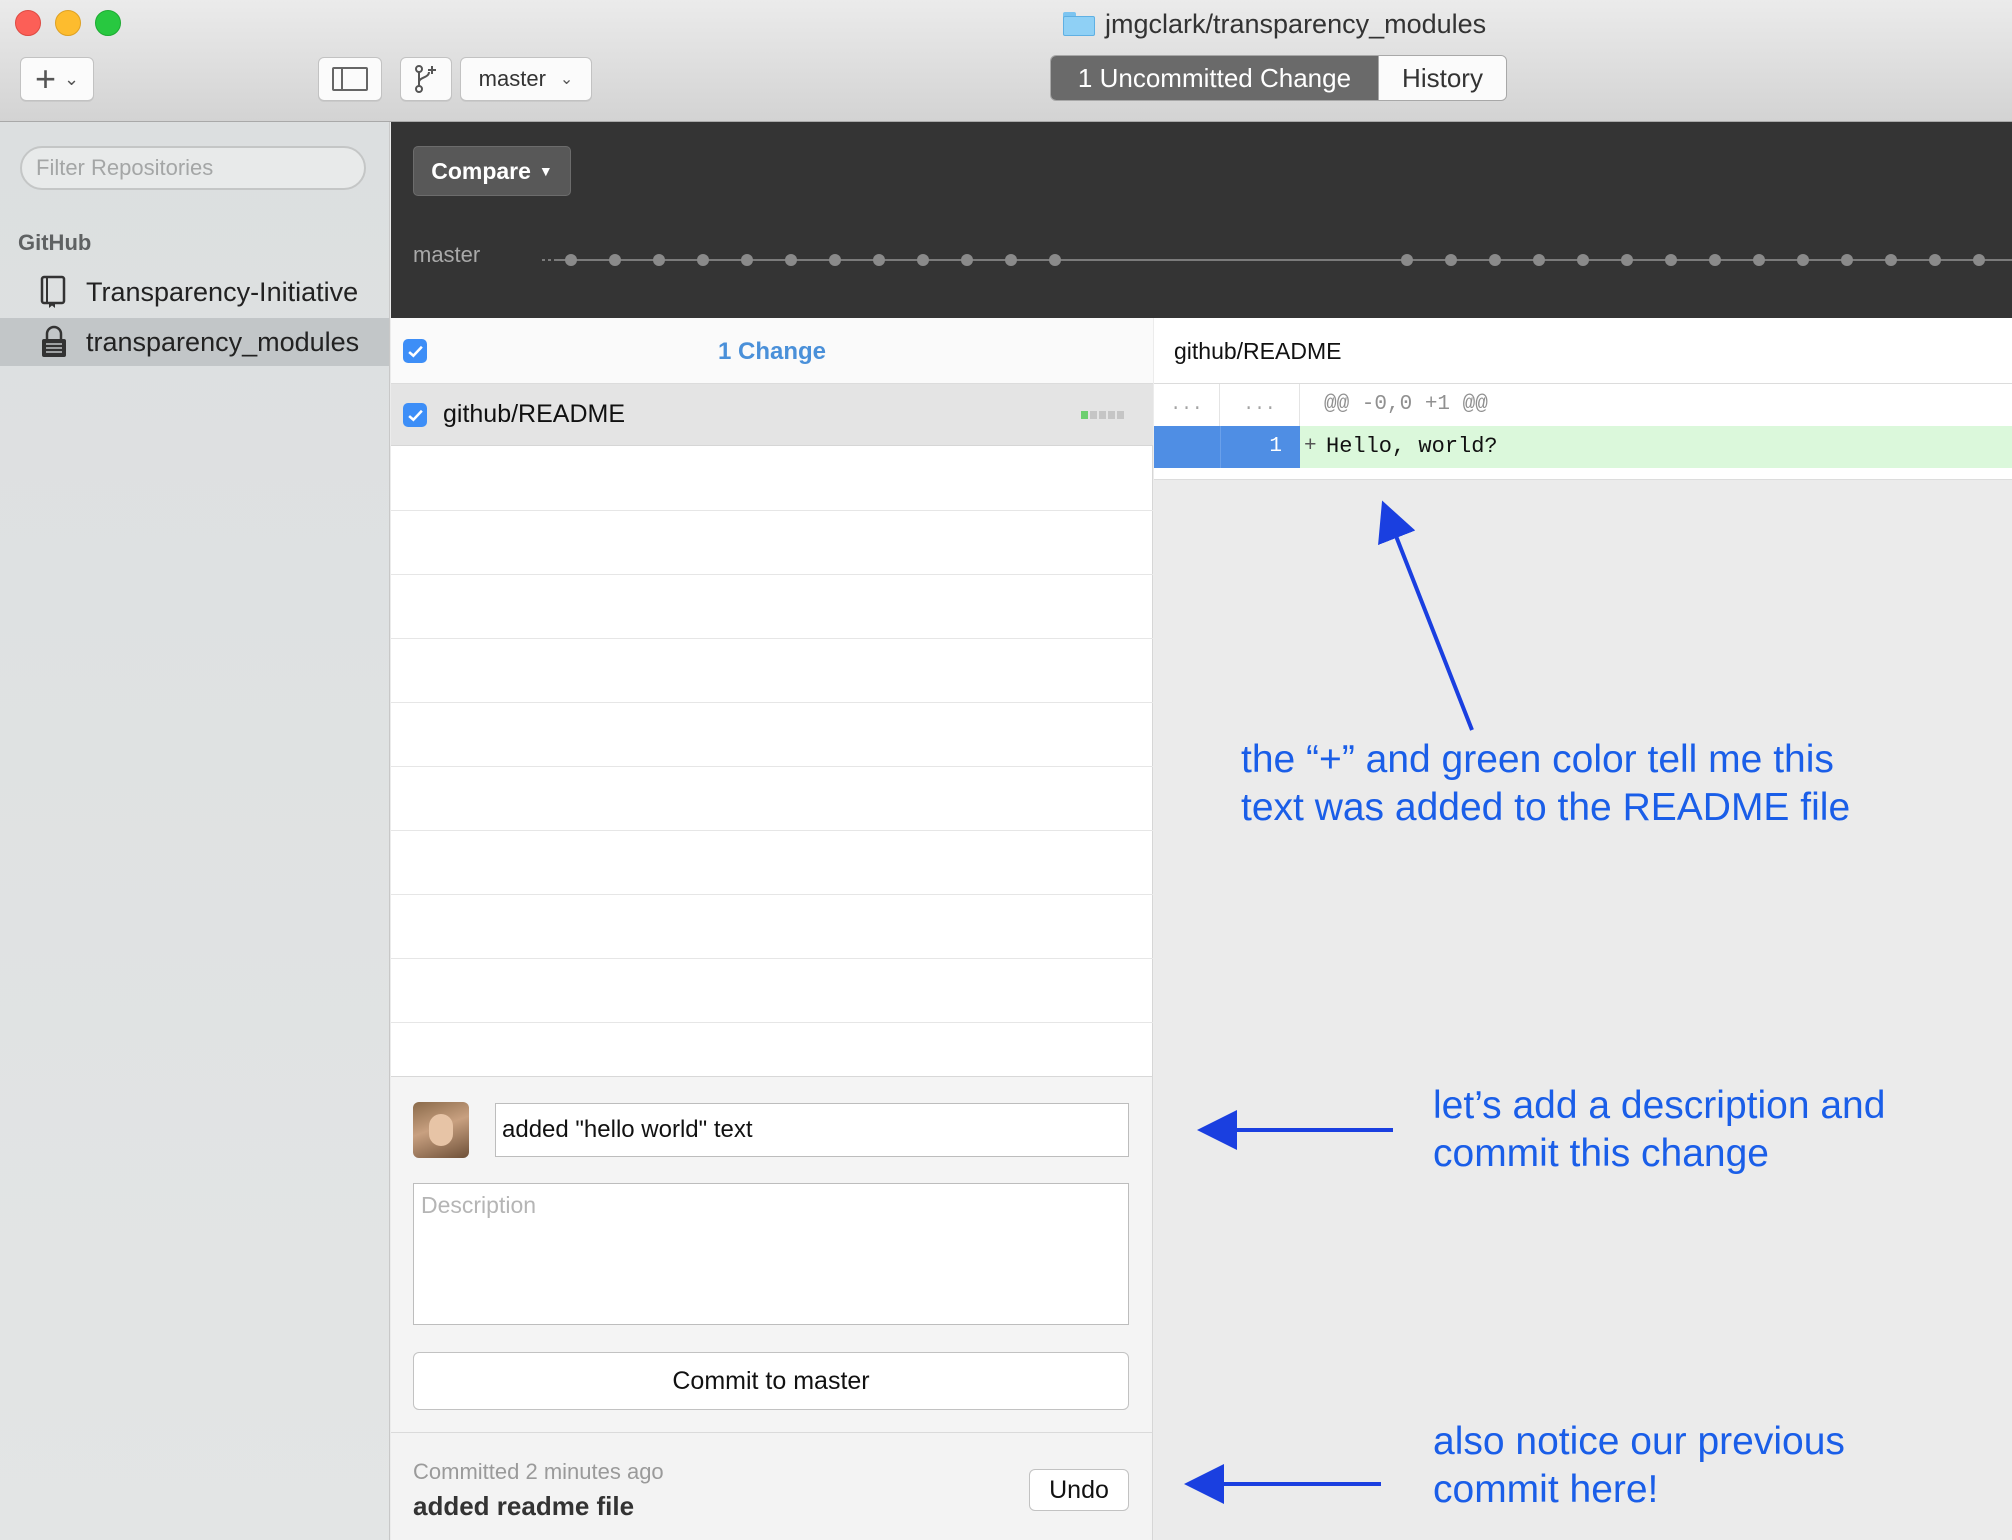 This screenshot has width=2012, height=1540. I want to click on compare-button: Compare ▼, so click(492, 171).